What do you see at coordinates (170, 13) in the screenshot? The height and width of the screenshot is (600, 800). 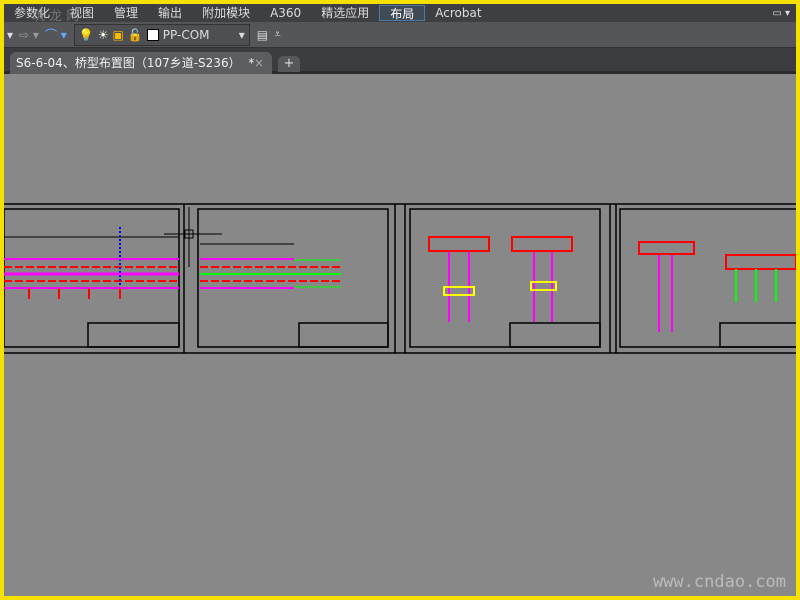 I see `menu-output: 输出` at bounding box center [170, 13].